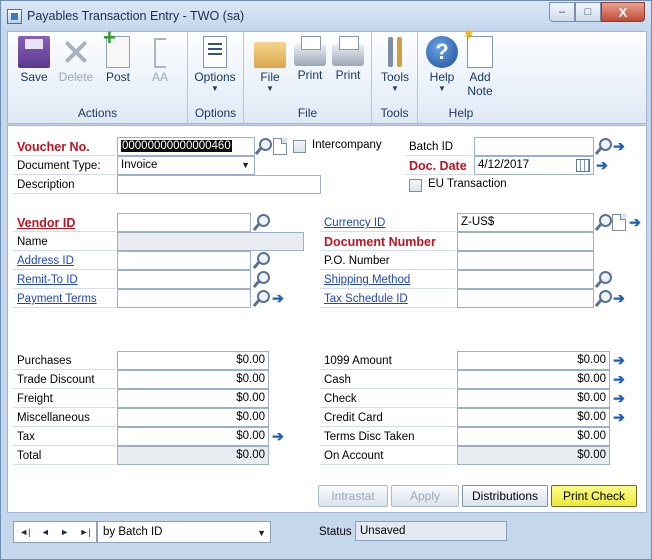 Image resolution: width=652 pixels, height=560 pixels. What do you see at coordinates (388, 299) in the screenshot?
I see `tax-schedule-label: Tax Schedule ID` at bounding box center [388, 299].